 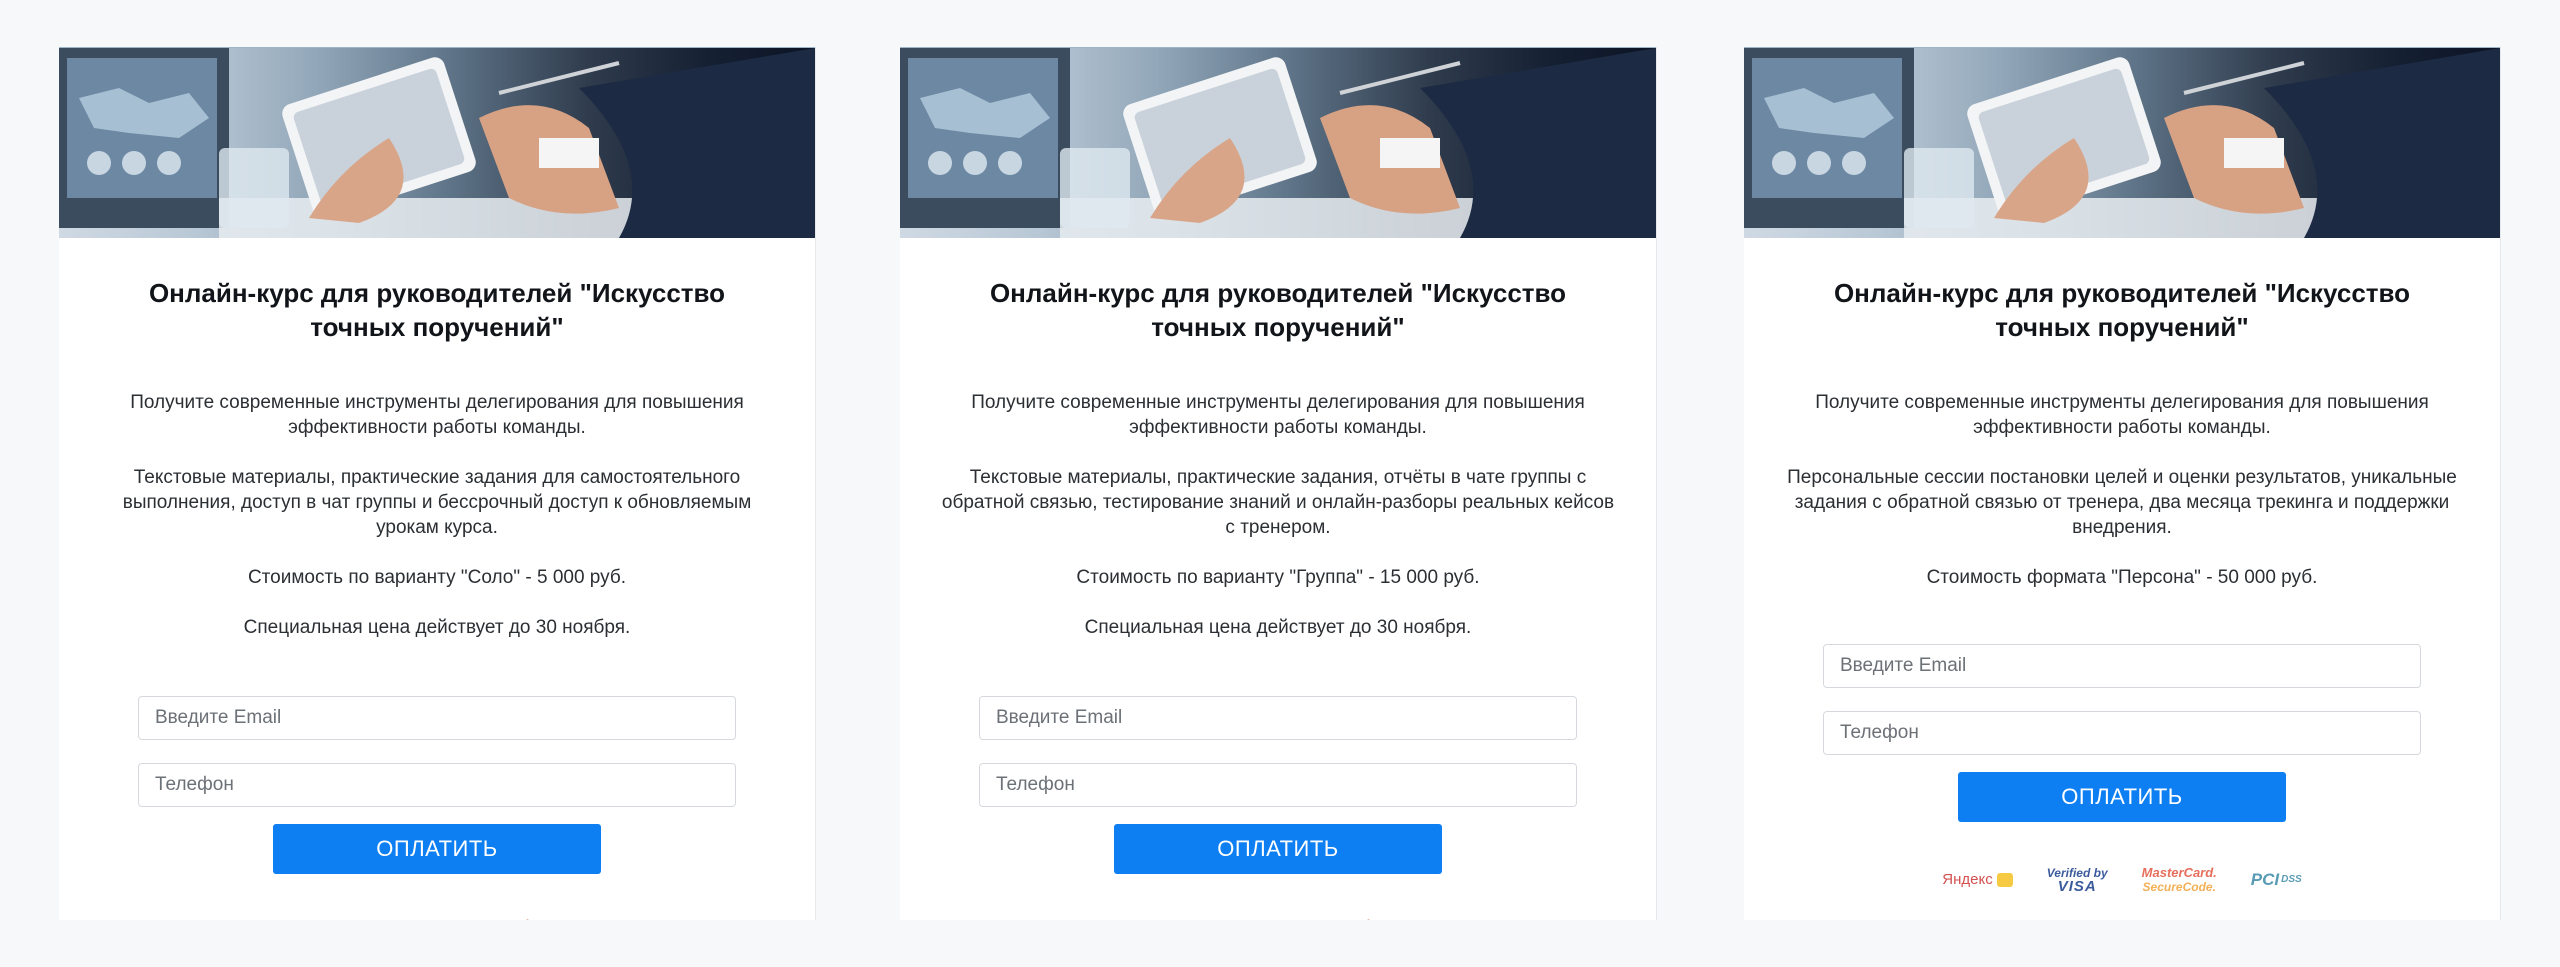 I want to click on yandex-money-logo: Яндекс, so click(x=1977, y=879).